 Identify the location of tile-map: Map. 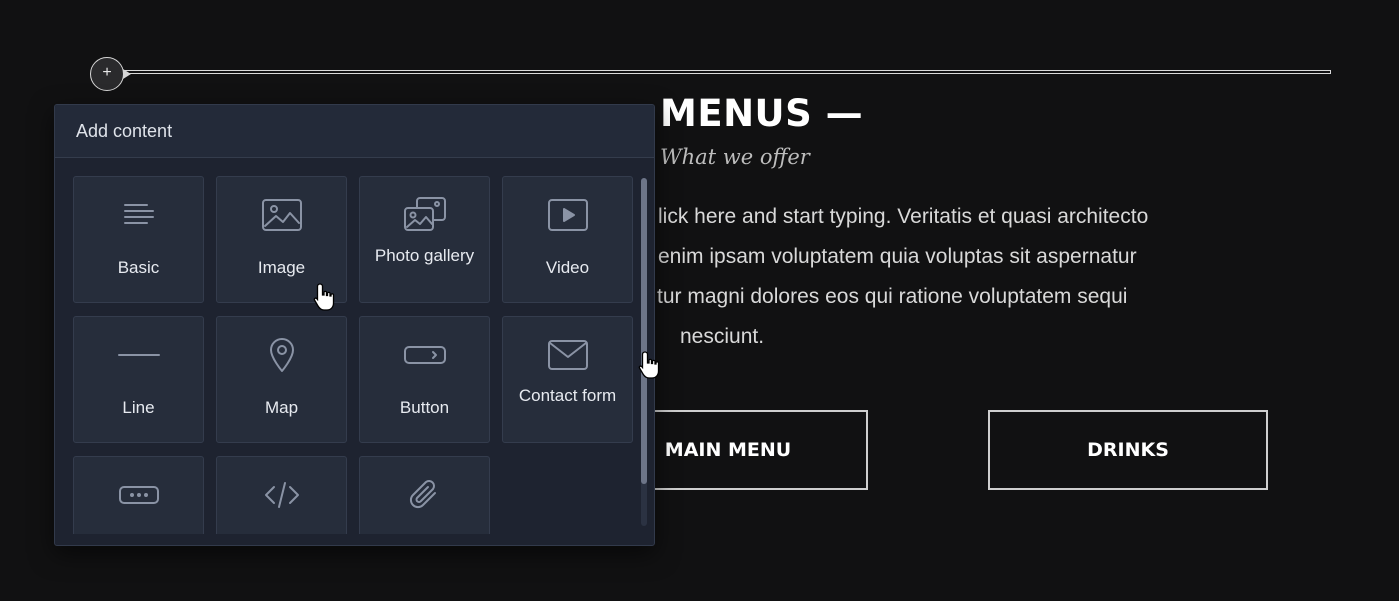
(281, 379).